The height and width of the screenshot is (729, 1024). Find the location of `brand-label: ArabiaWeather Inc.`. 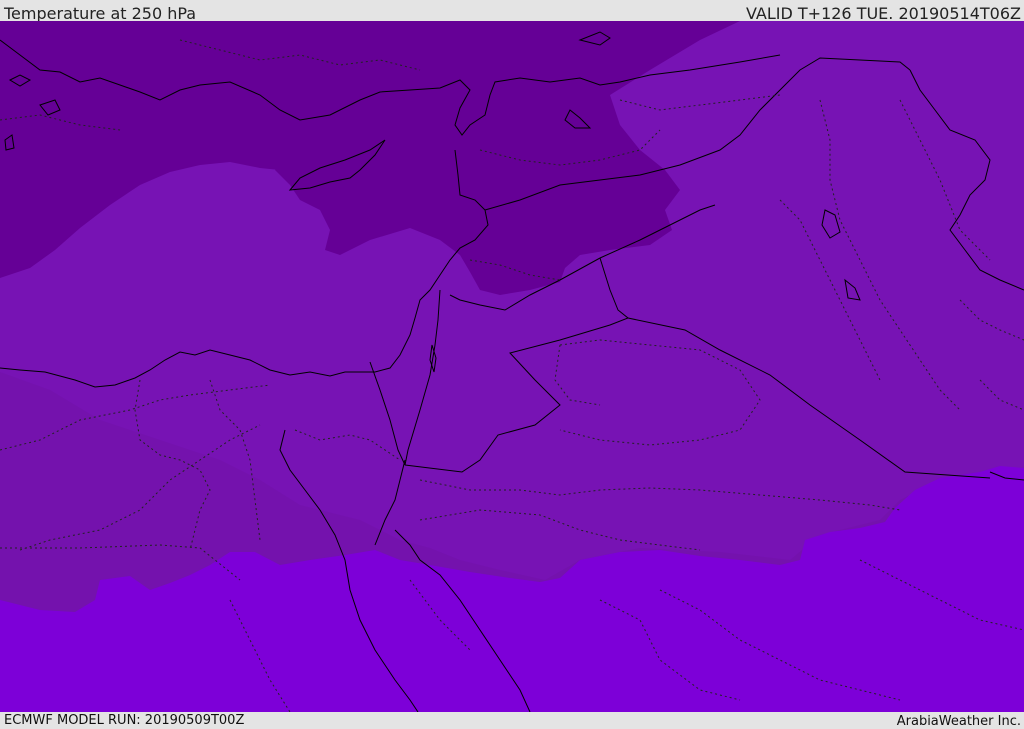

brand-label: ArabiaWeather Inc. is located at coordinates (958, 721).